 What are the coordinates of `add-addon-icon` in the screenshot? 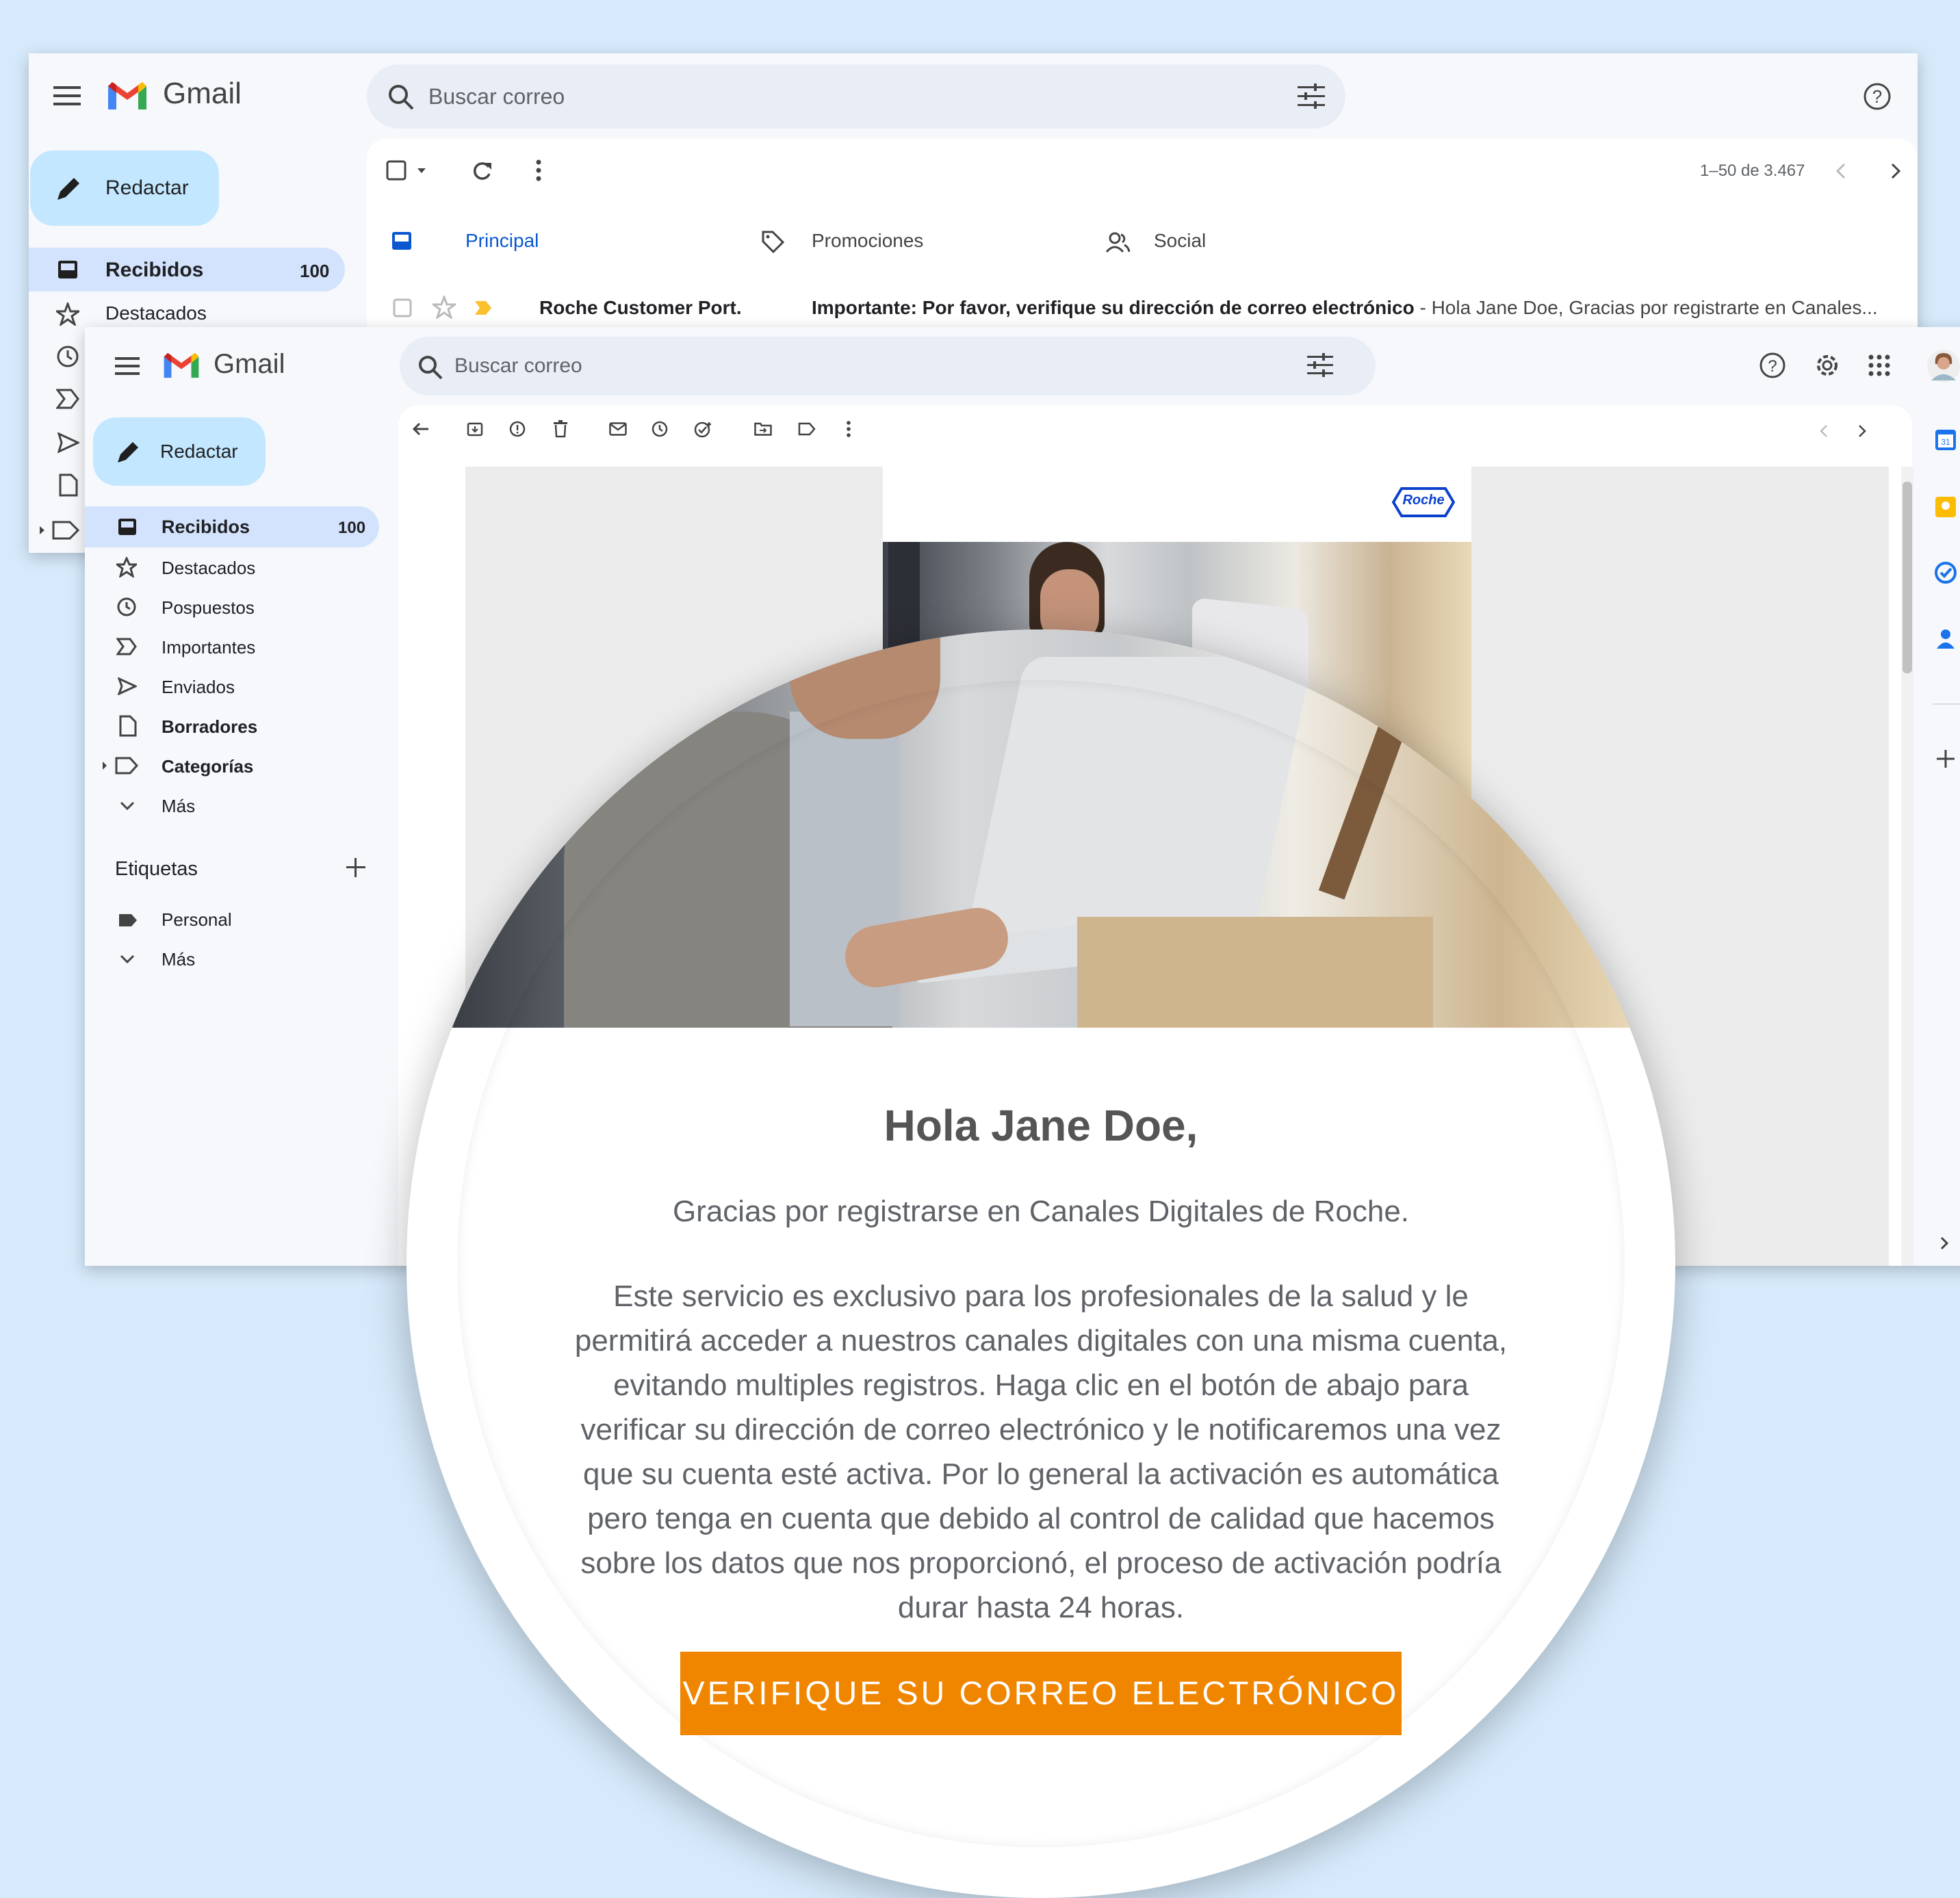 It's located at (1945, 759).